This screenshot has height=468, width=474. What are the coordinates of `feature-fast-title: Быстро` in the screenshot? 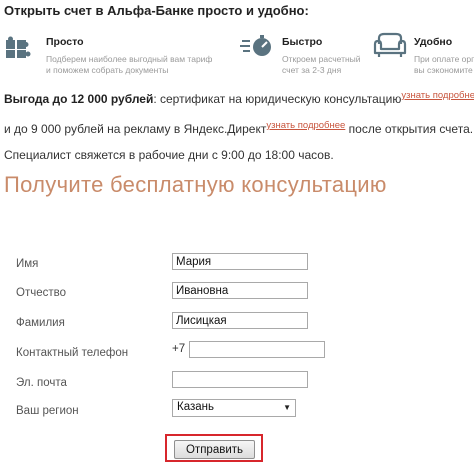 It's located at (302, 42).